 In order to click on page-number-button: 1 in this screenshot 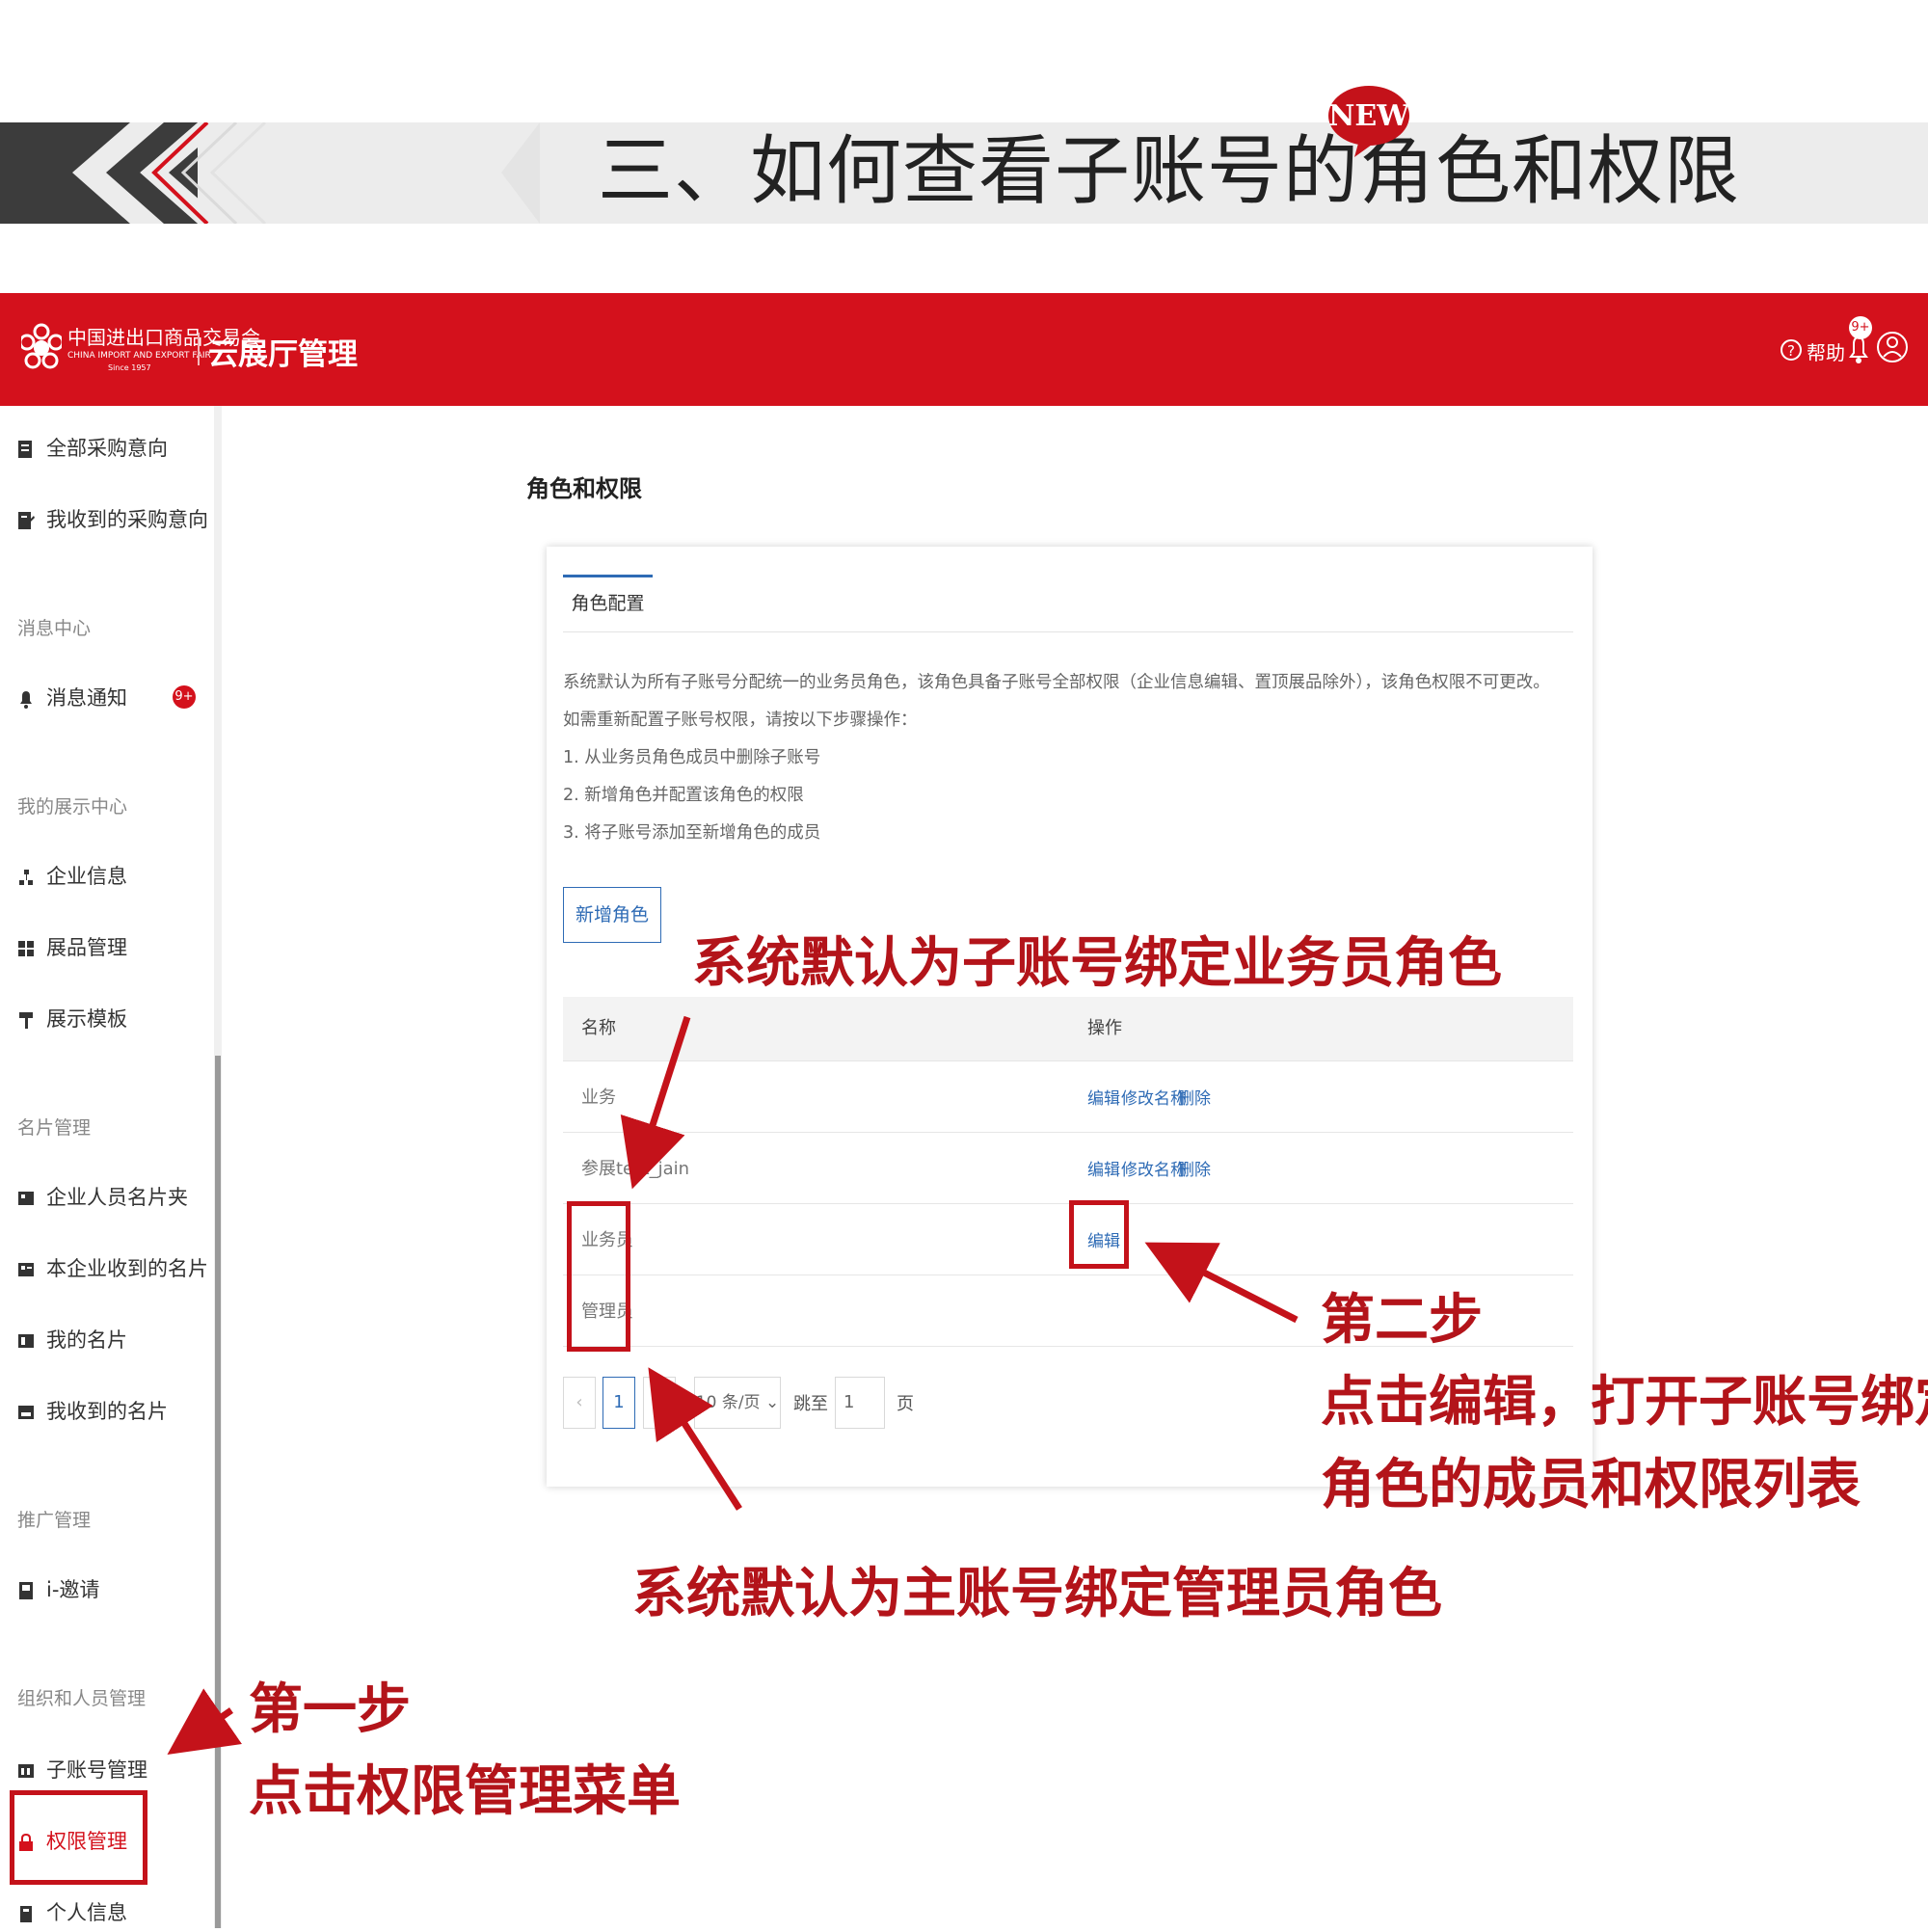, I will do `click(618, 1403)`.